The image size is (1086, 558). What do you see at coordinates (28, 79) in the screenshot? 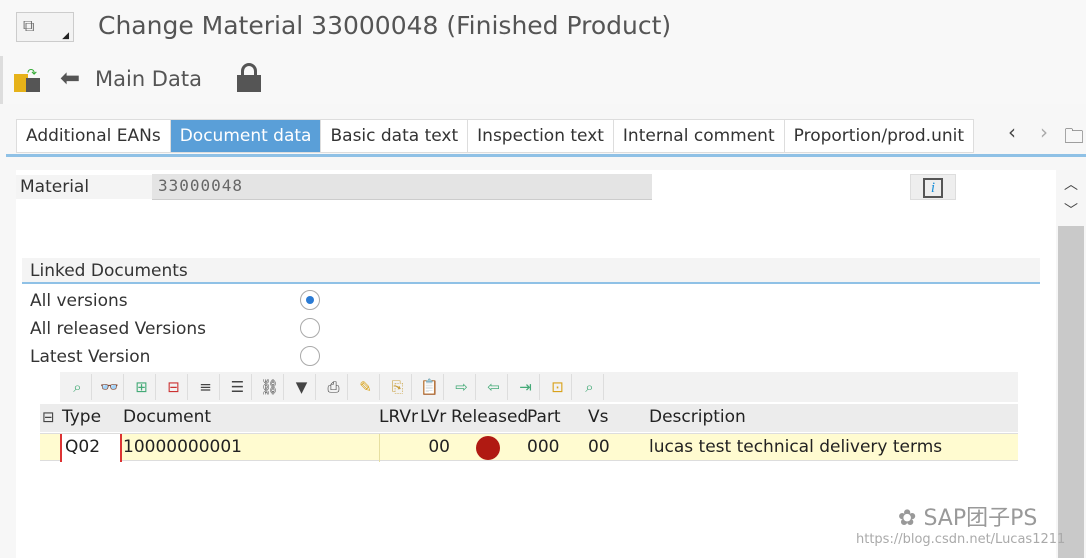
I see `switch-view-icon: ↷` at bounding box center [28, 79].